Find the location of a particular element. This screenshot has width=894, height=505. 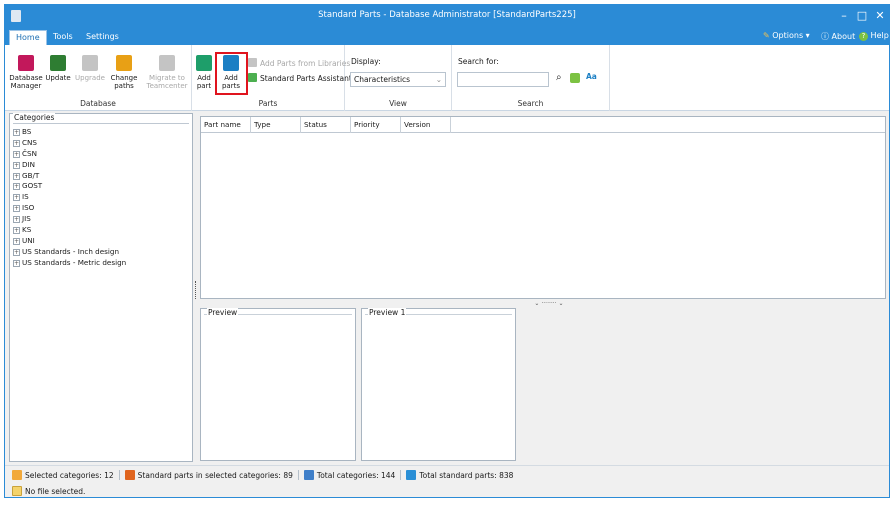

match-case-icon: Aa is located at coordinates (591, 76).